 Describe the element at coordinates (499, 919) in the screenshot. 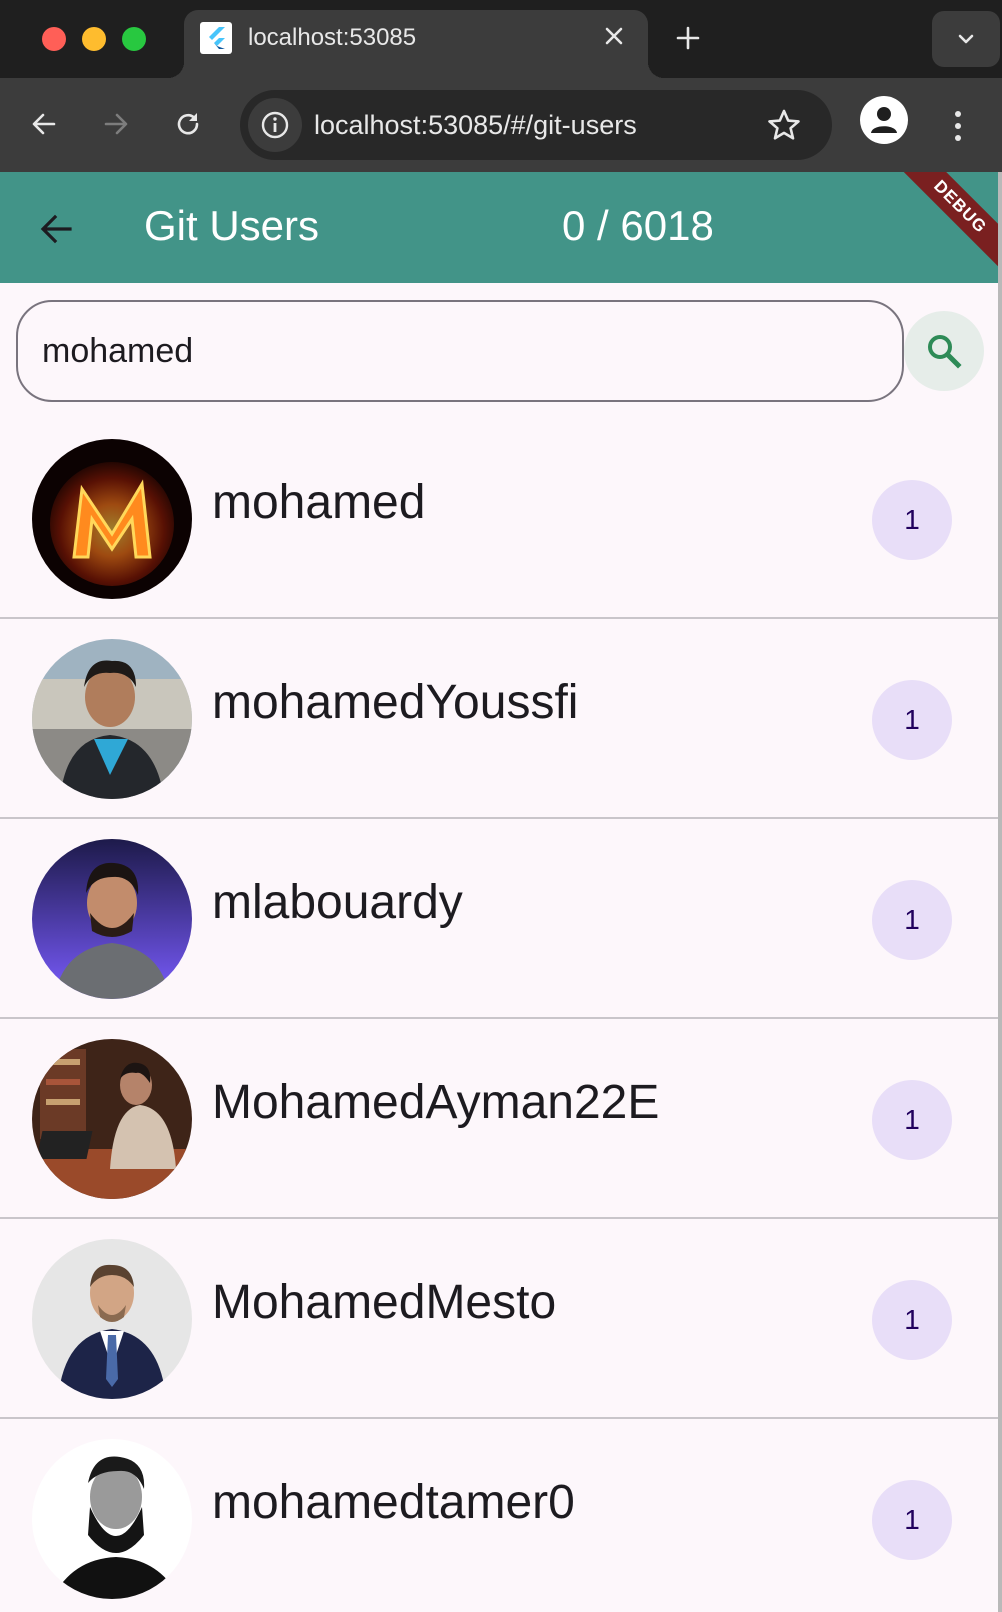

I see `list-item: mlabouardy 1` at that location.